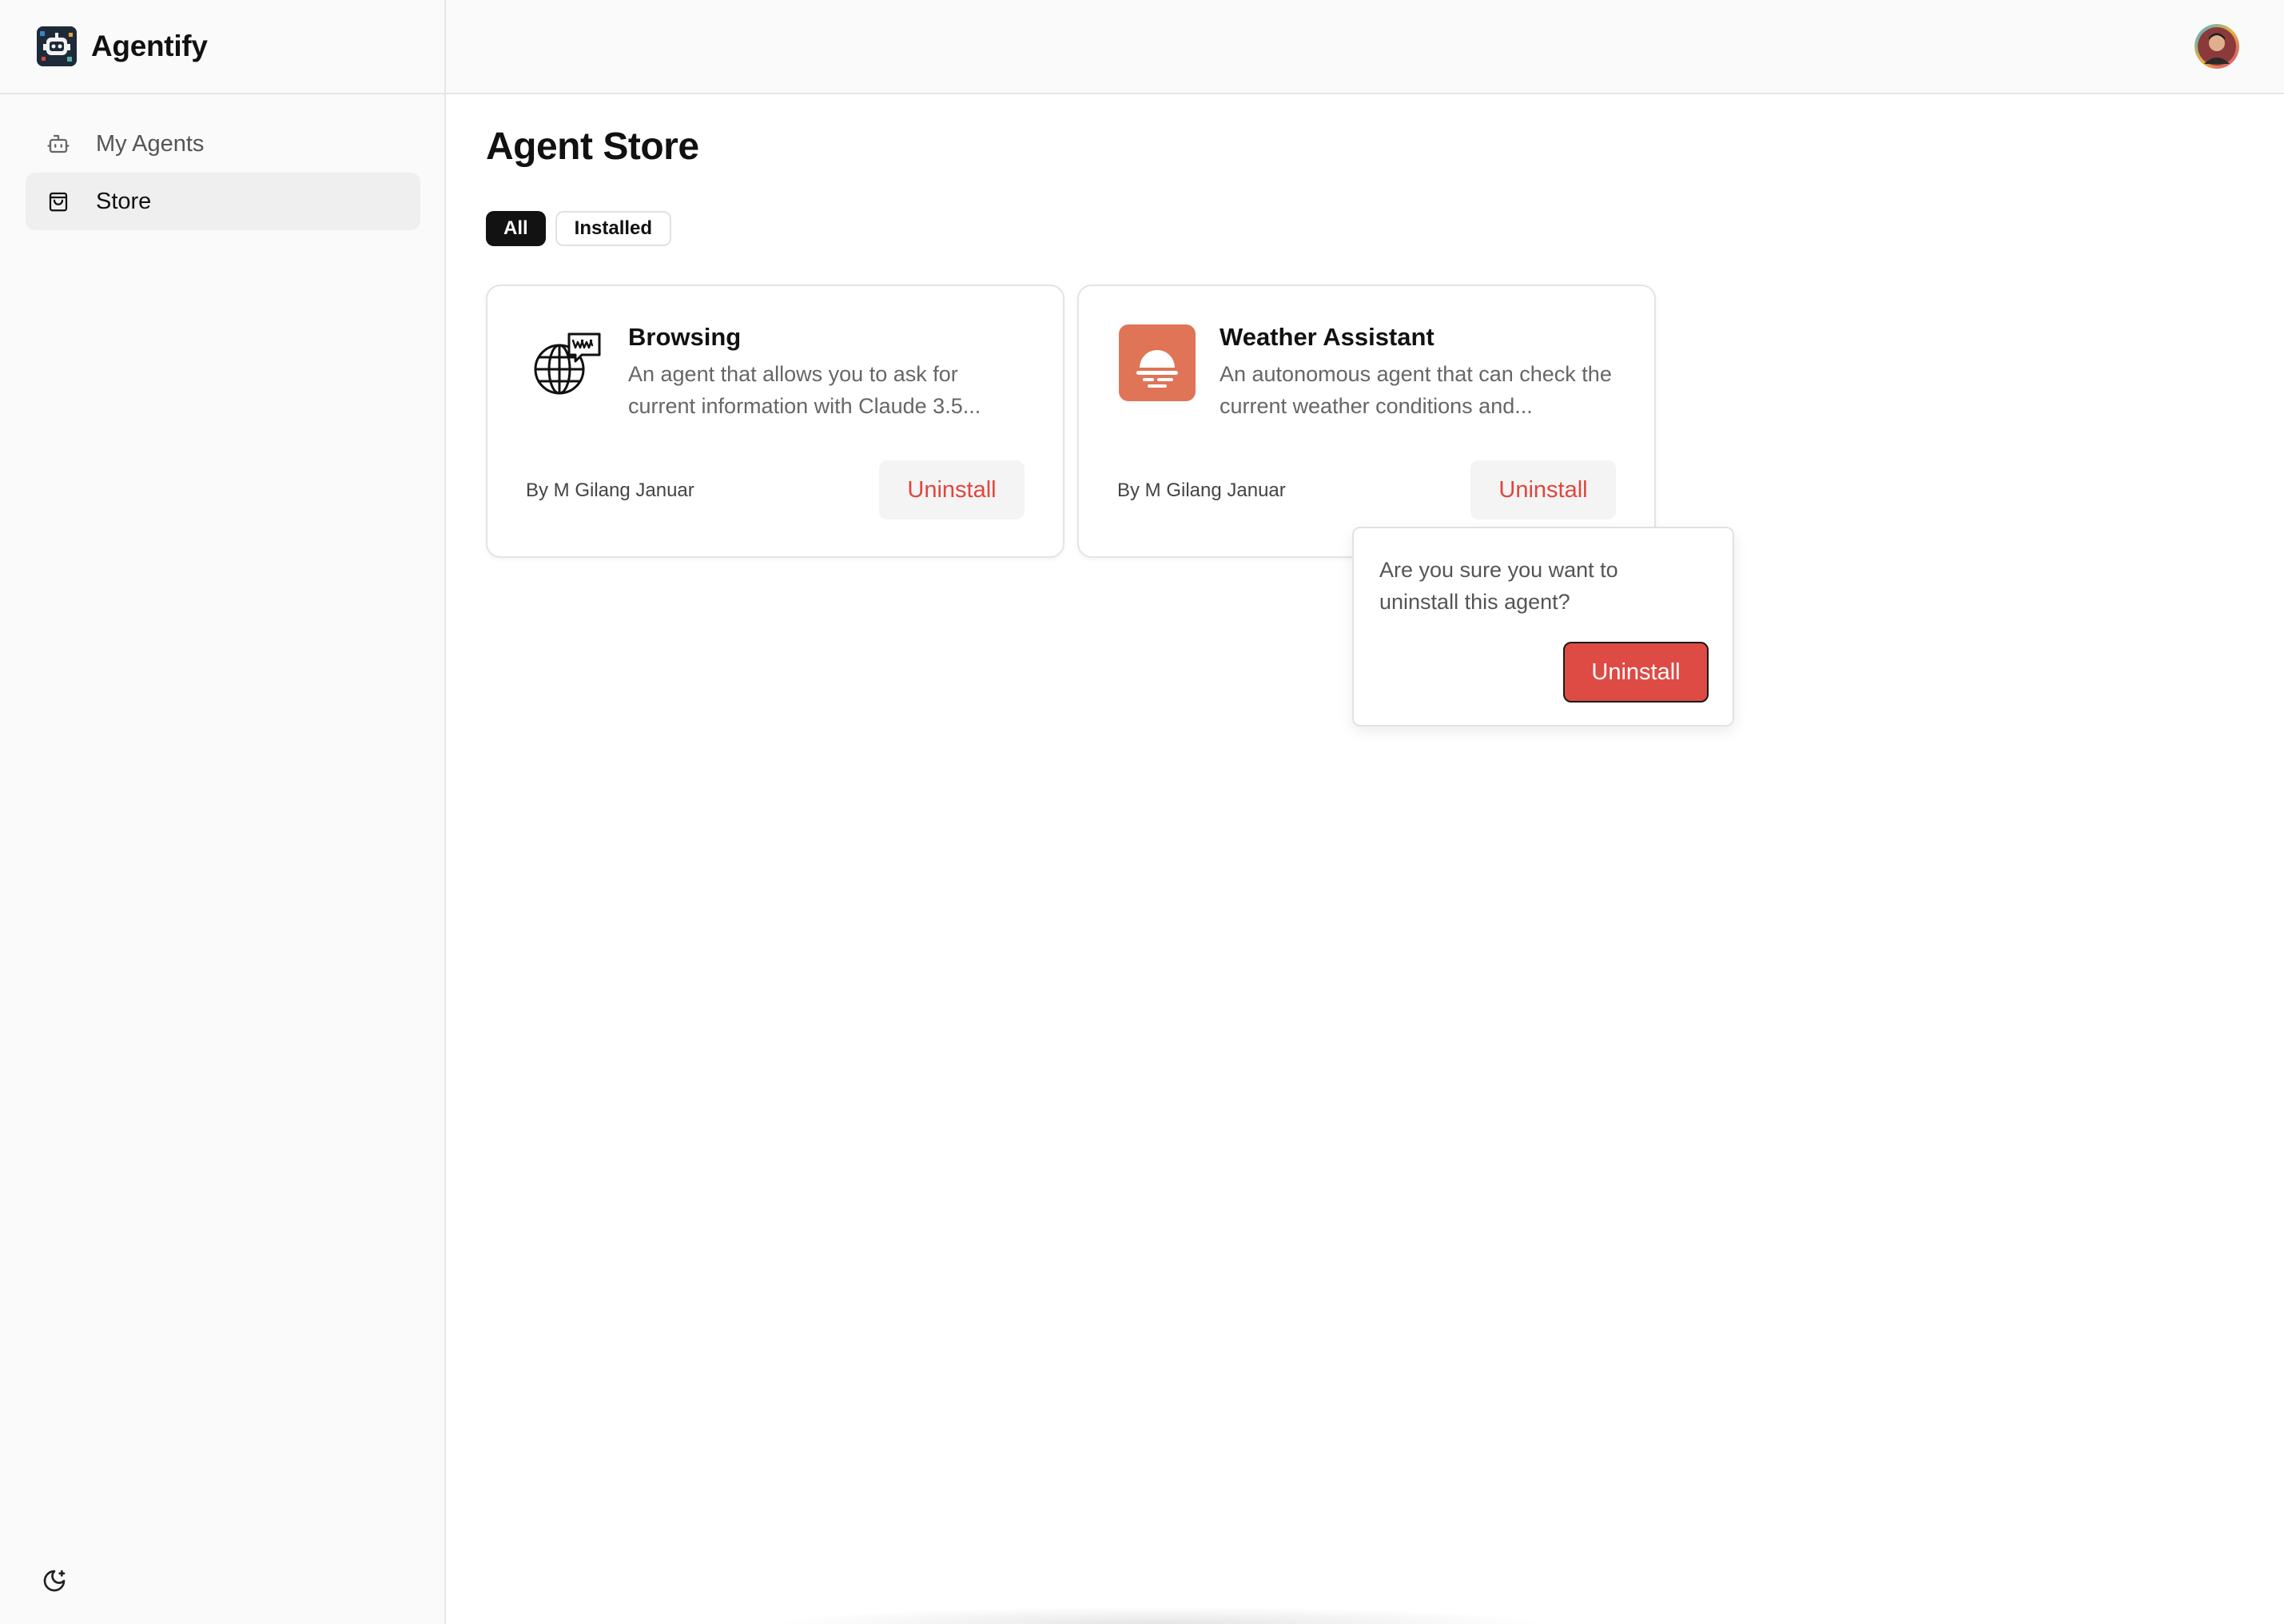 The image size is (2284, 1624). Describe the element at coordinates (150, 143) in the screenshot. I see `sidebar-item-label: My Agents` at that location.